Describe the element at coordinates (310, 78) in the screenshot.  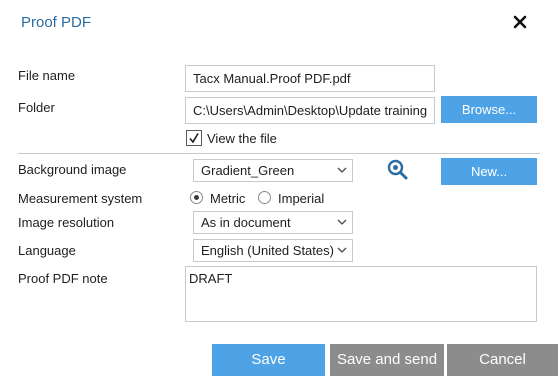
I see `file-name-input: Tacx Manual.Proof PDF.pdf` at that location.